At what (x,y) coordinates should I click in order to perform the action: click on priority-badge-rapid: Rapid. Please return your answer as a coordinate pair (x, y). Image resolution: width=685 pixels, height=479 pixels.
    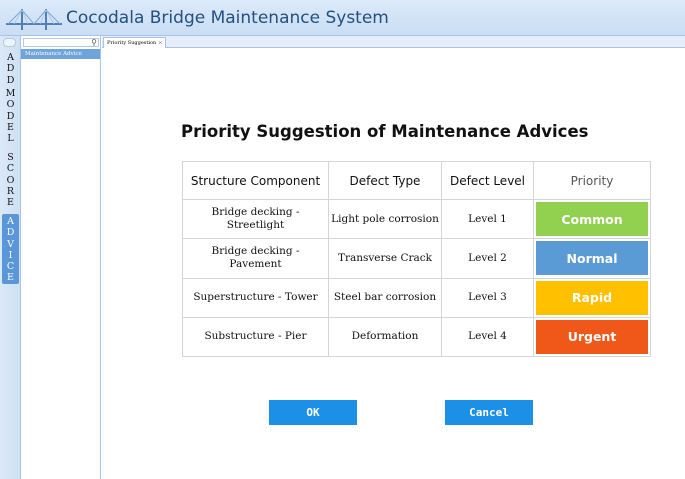
    Looking at the image, I should click on (592, 297).